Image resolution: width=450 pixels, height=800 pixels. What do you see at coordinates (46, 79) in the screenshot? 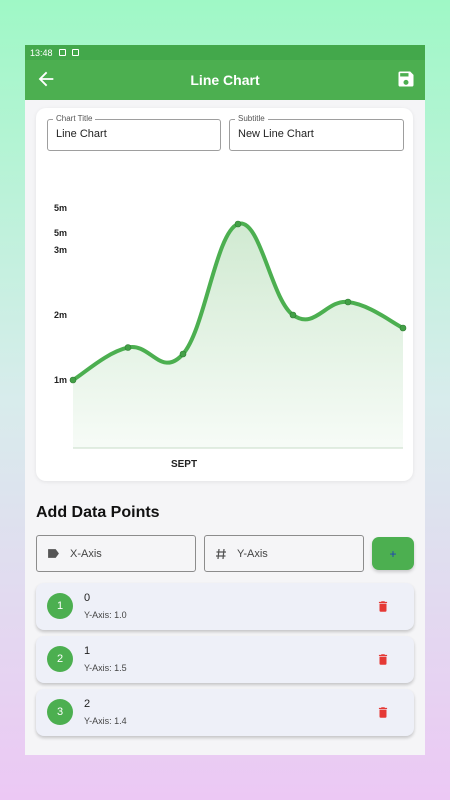
I see `arrow-left-icon` at bounding box center [46, 79].